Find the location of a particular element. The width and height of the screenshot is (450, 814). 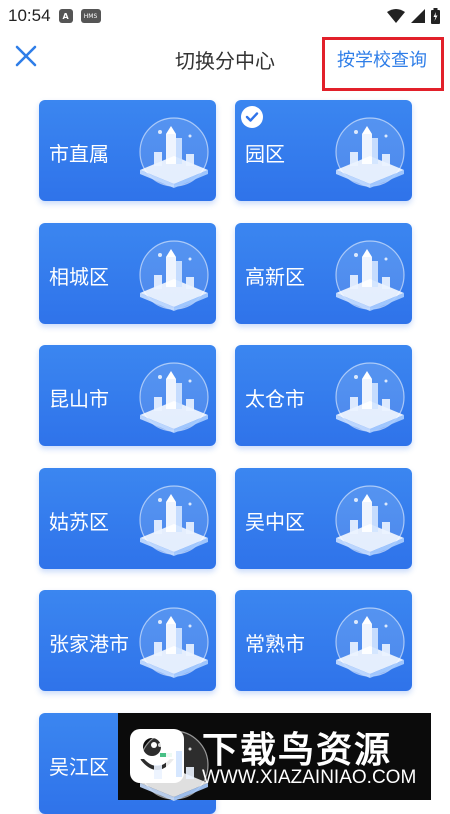

center-card: 高新区 is located at coordinates (323, 273).